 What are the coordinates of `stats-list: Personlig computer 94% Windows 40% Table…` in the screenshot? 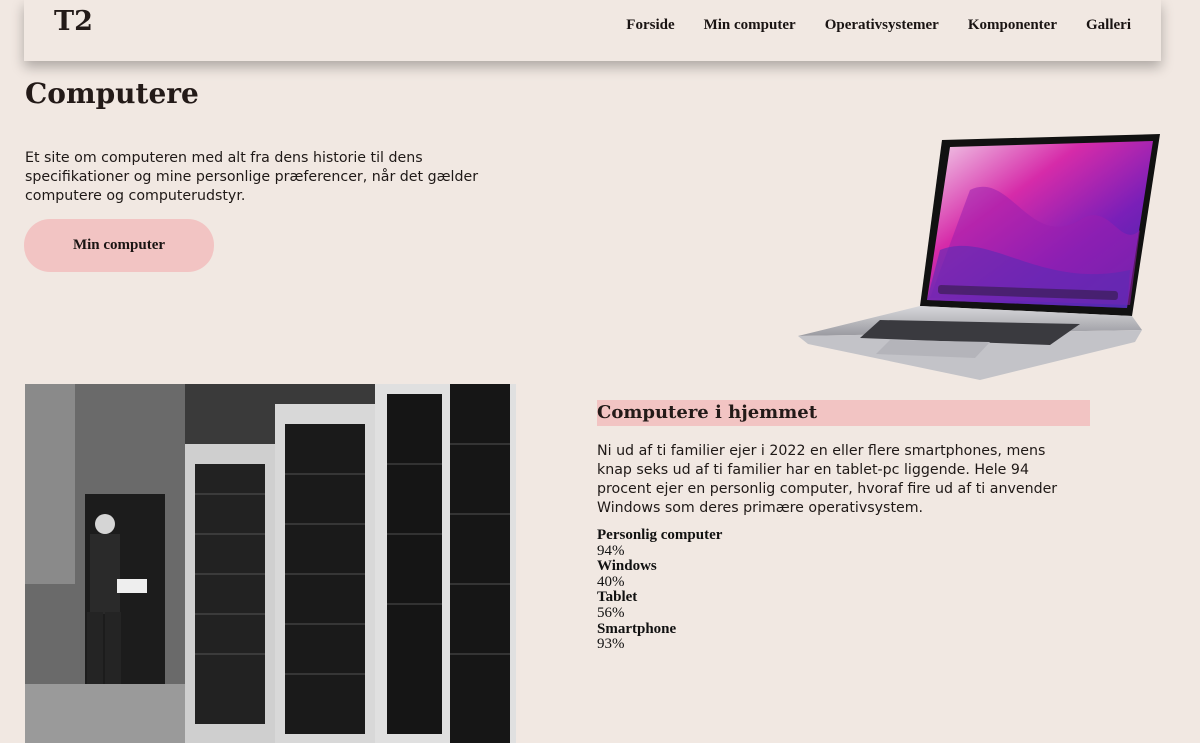 It's located at (747, 590).